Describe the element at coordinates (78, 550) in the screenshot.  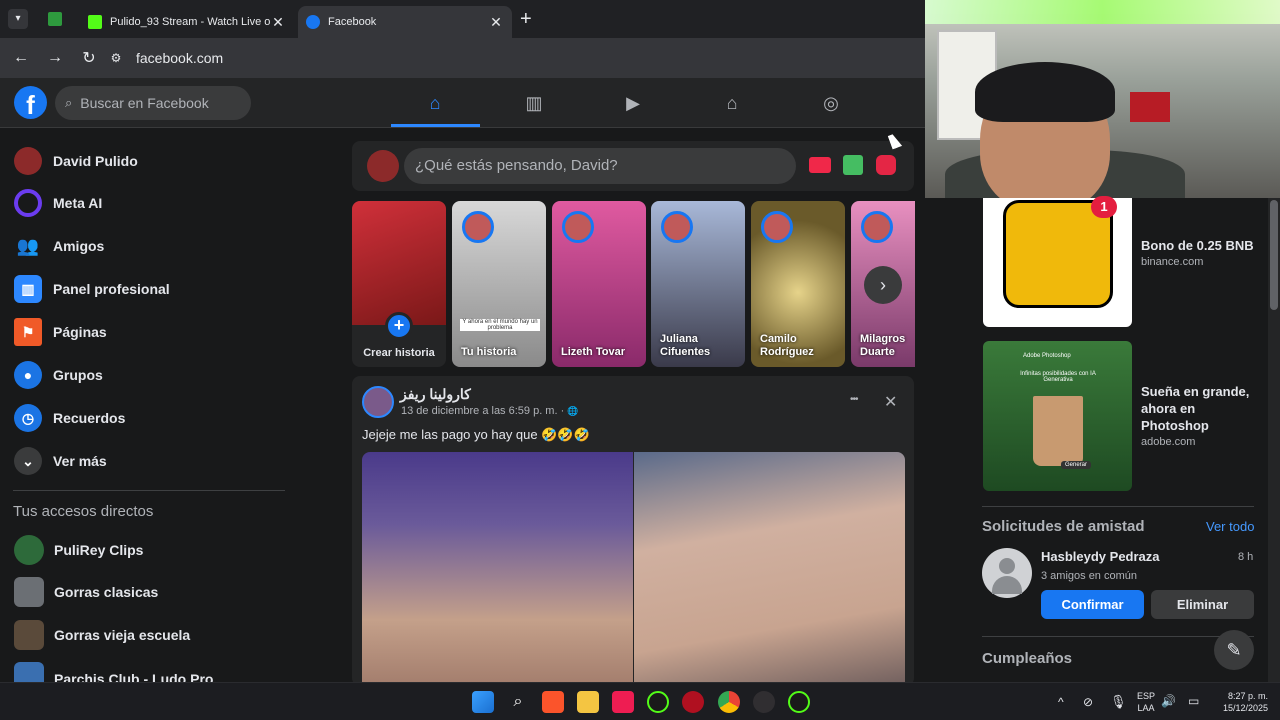
I see `shortcut-item: PuliRey Clips` at that location.